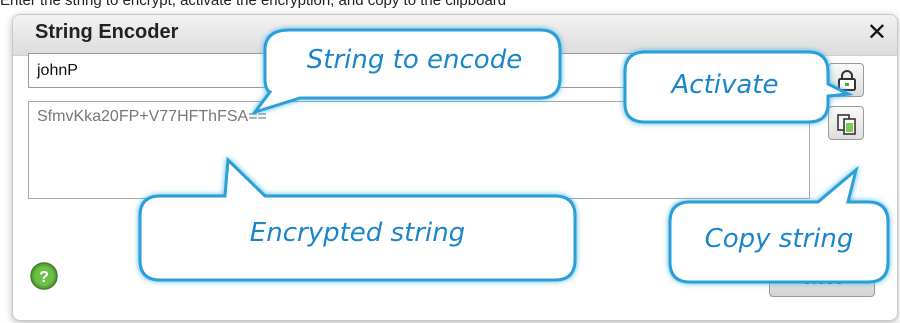  Describe the element at coordinates (357, 233) in the screenshot. I see `callout-encrypted-string: Encrypted string` at that location.